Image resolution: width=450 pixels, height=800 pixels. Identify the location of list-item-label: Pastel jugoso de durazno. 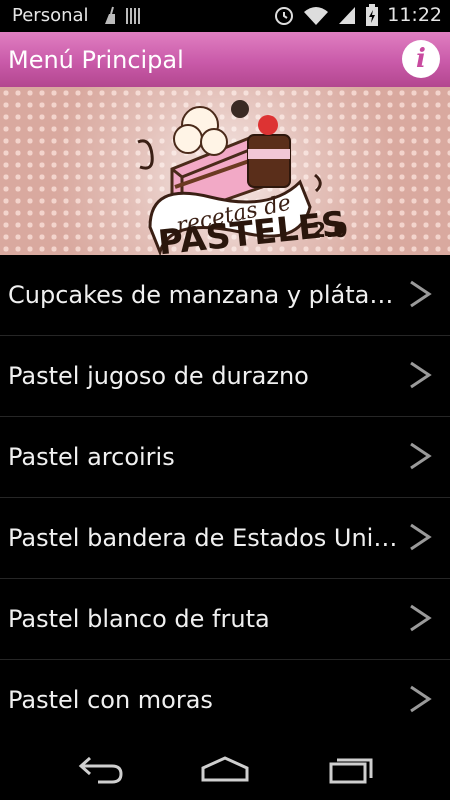
(158, 376).